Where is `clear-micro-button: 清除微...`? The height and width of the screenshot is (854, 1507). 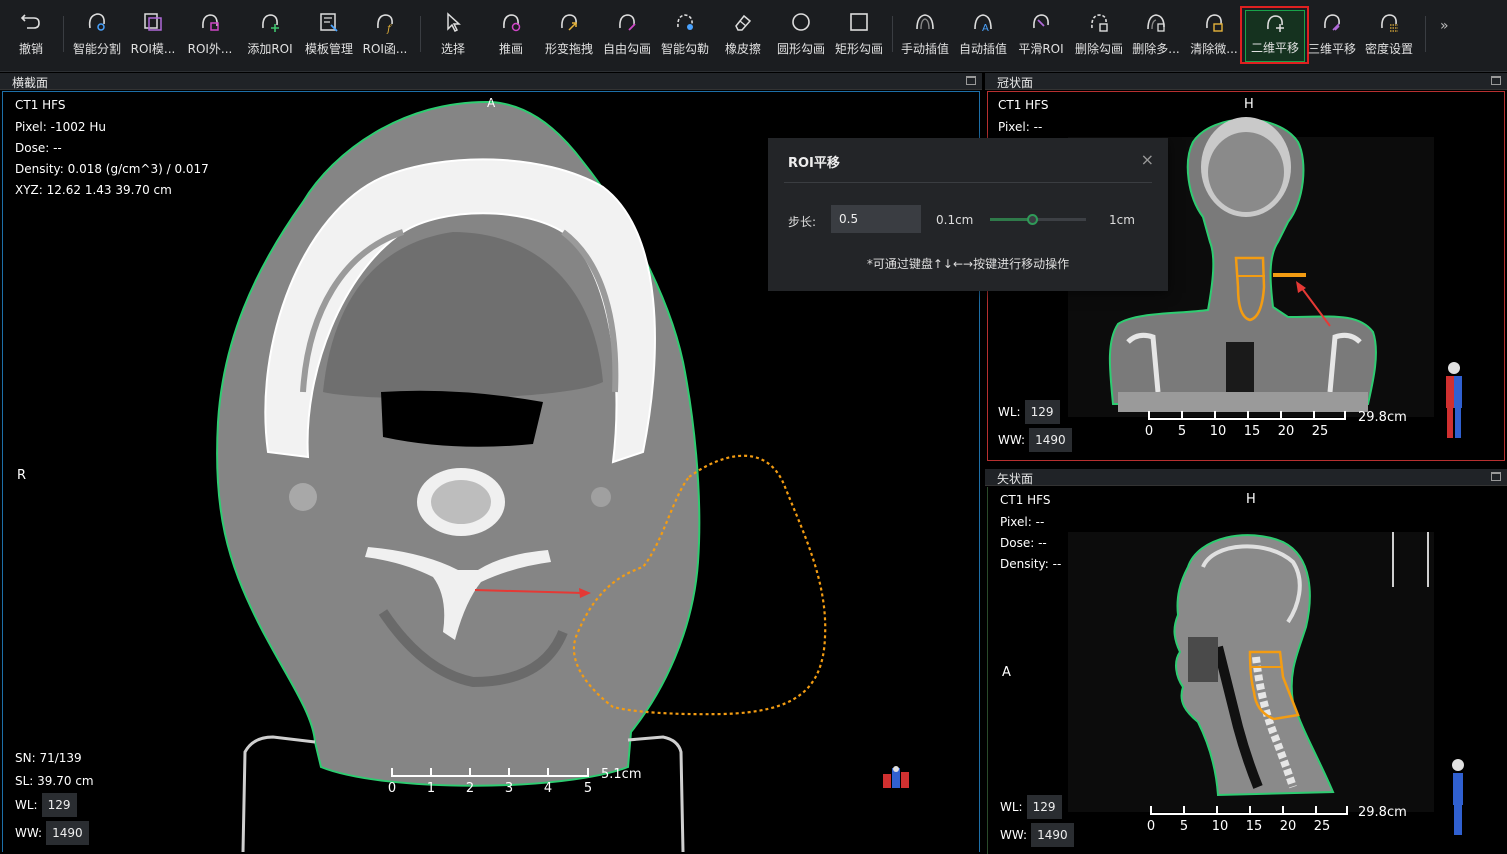 clear-micro-button: 清除微... is located at coordinates (1214, 38).